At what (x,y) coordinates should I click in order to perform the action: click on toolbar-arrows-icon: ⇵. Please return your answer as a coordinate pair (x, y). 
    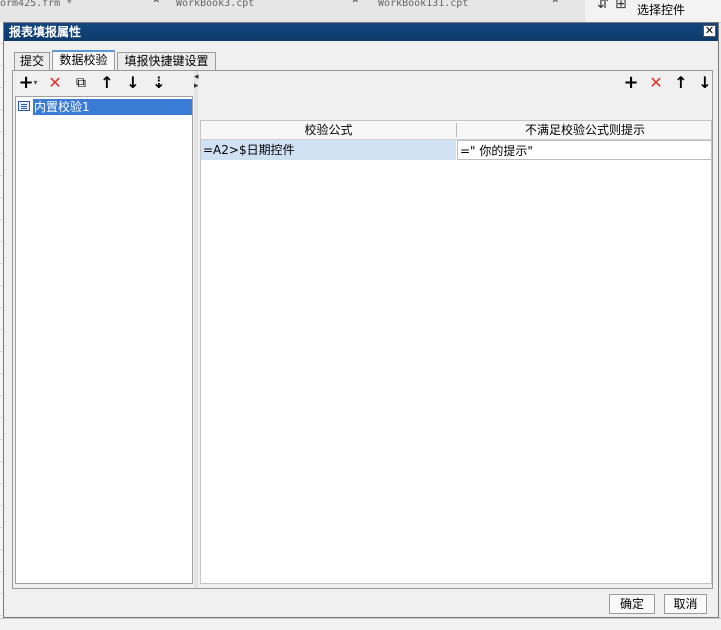
    Looking at the image, I should click on (603, 6).